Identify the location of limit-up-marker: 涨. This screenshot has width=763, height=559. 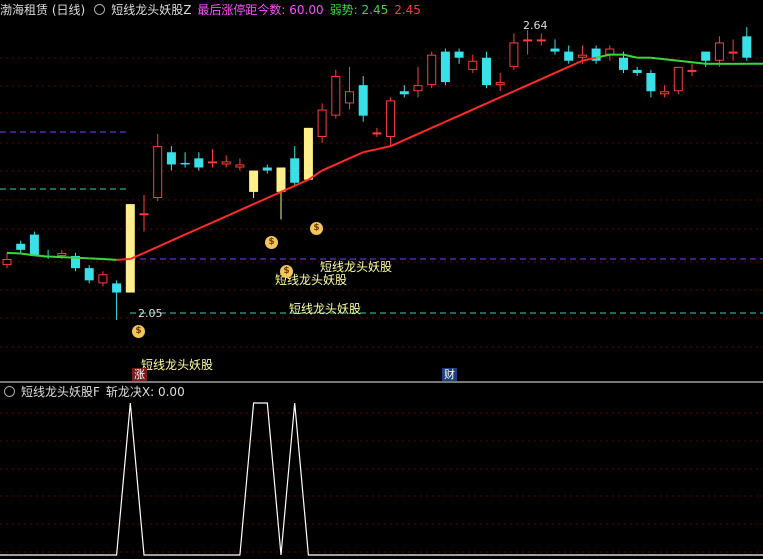
(139, 374).